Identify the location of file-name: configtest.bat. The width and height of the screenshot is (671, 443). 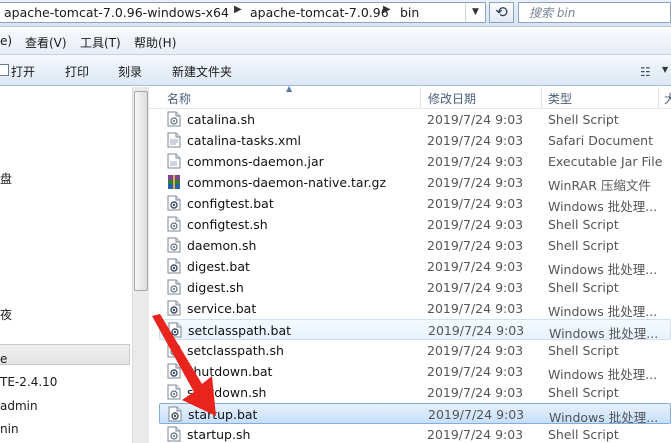
(230, 203).